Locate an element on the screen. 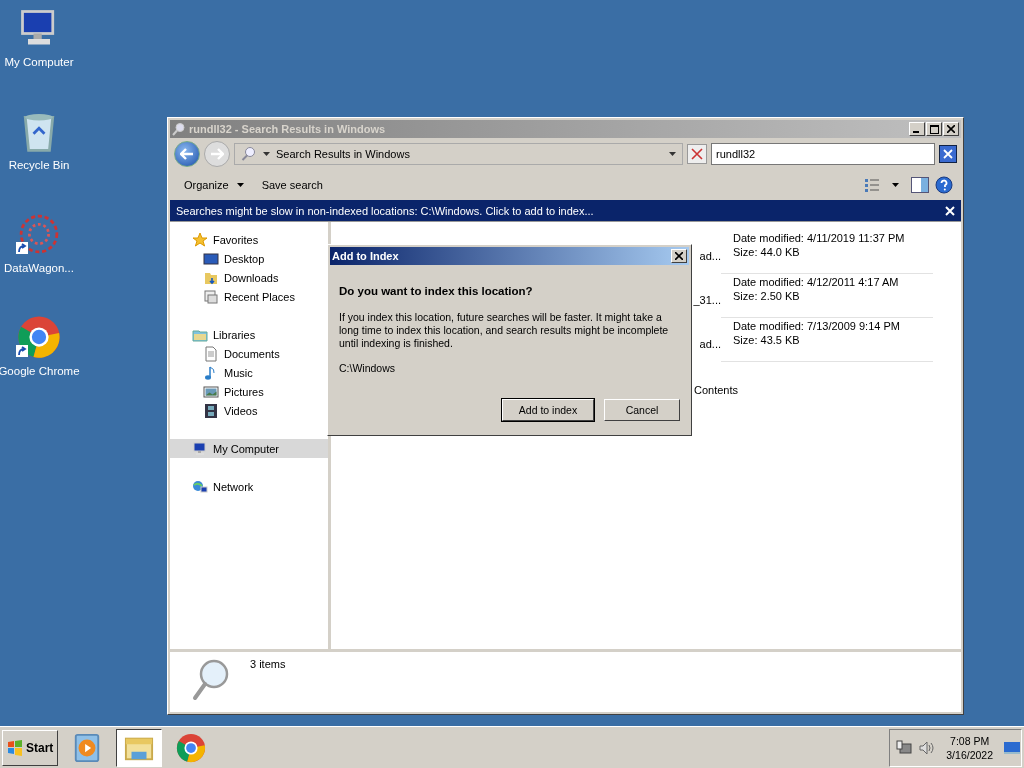 This screenshot has height=768, width=1024. search-close-button is located at coordinates (948, 154).